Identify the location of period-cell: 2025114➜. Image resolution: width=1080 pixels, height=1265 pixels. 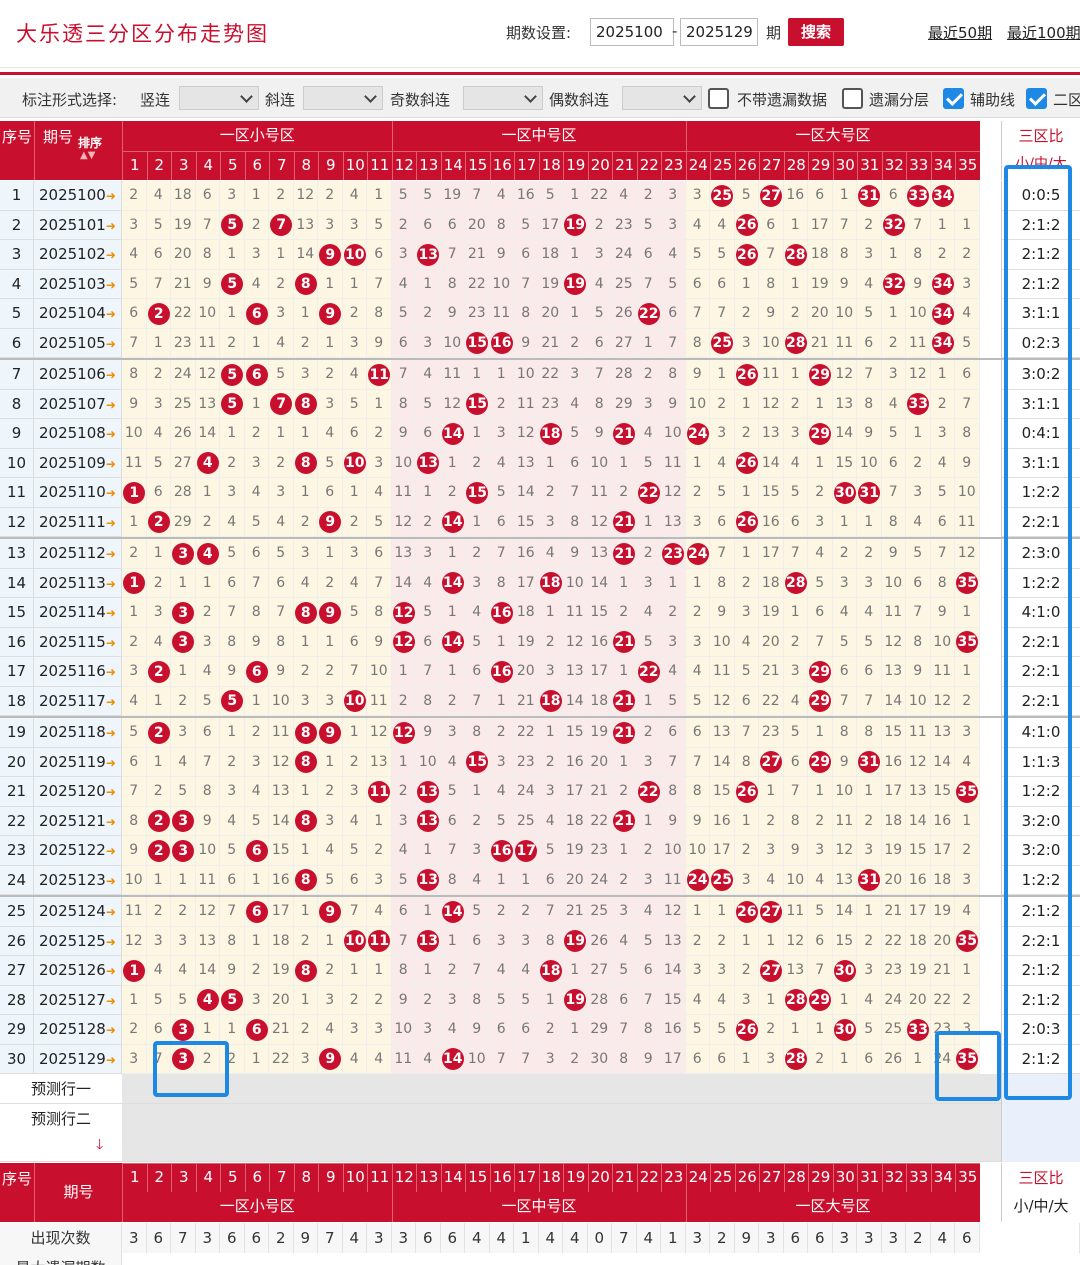
(78, 613).